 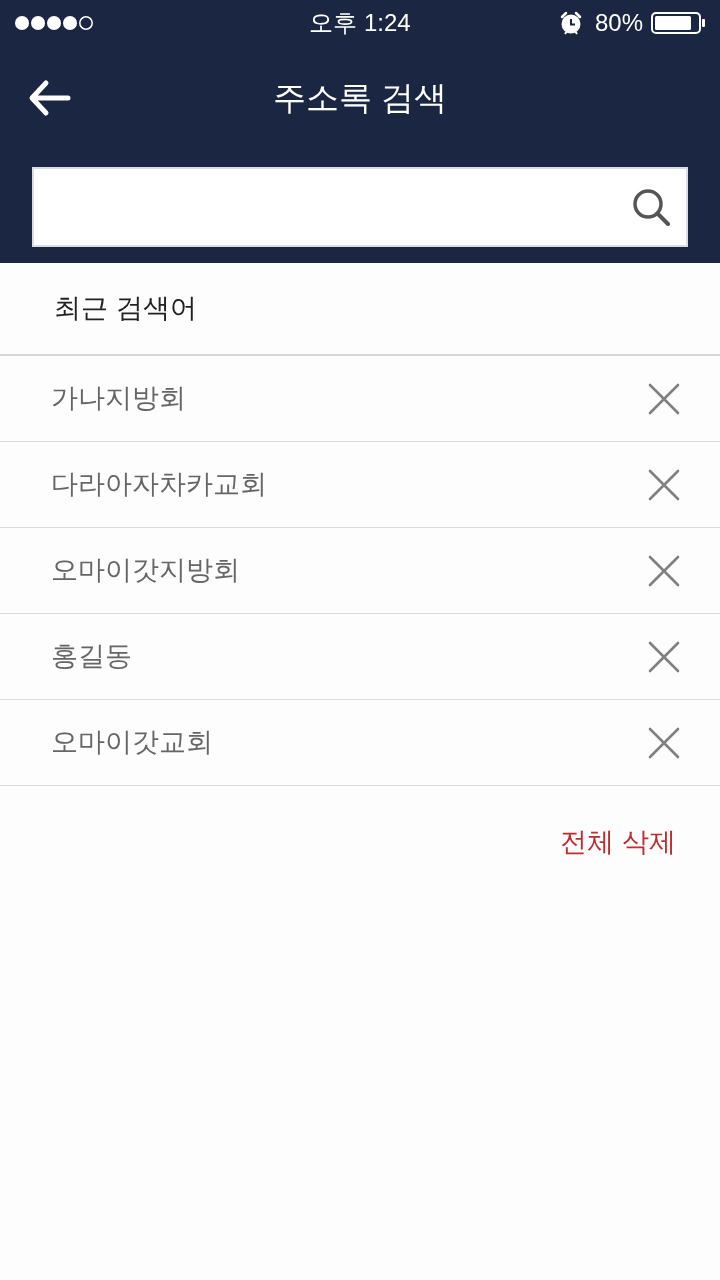 I want to click on recent-search-item: 가나지방회, so click(x=360, y=399).